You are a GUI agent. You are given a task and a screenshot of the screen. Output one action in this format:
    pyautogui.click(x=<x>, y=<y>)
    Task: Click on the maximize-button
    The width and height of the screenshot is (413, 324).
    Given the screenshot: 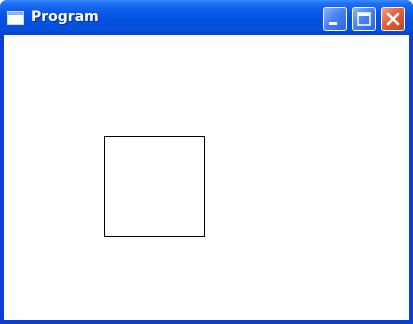 What is the action you would take?
    pyautogui.click(x=364, y=19)
    